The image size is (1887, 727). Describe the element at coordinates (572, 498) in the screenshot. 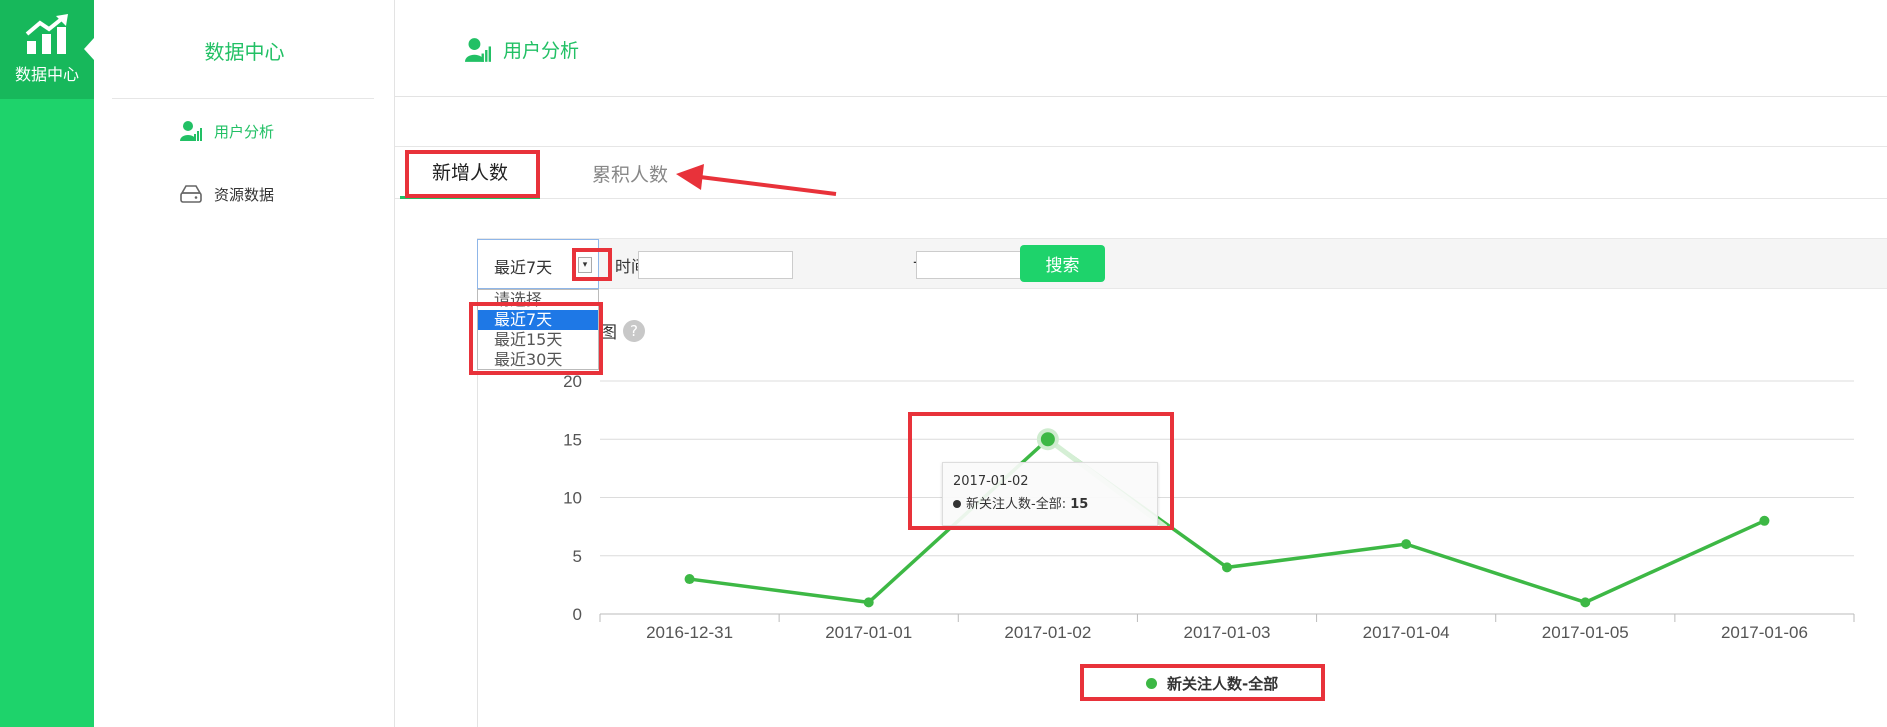

I see `y-tick-label: 10` at that location.